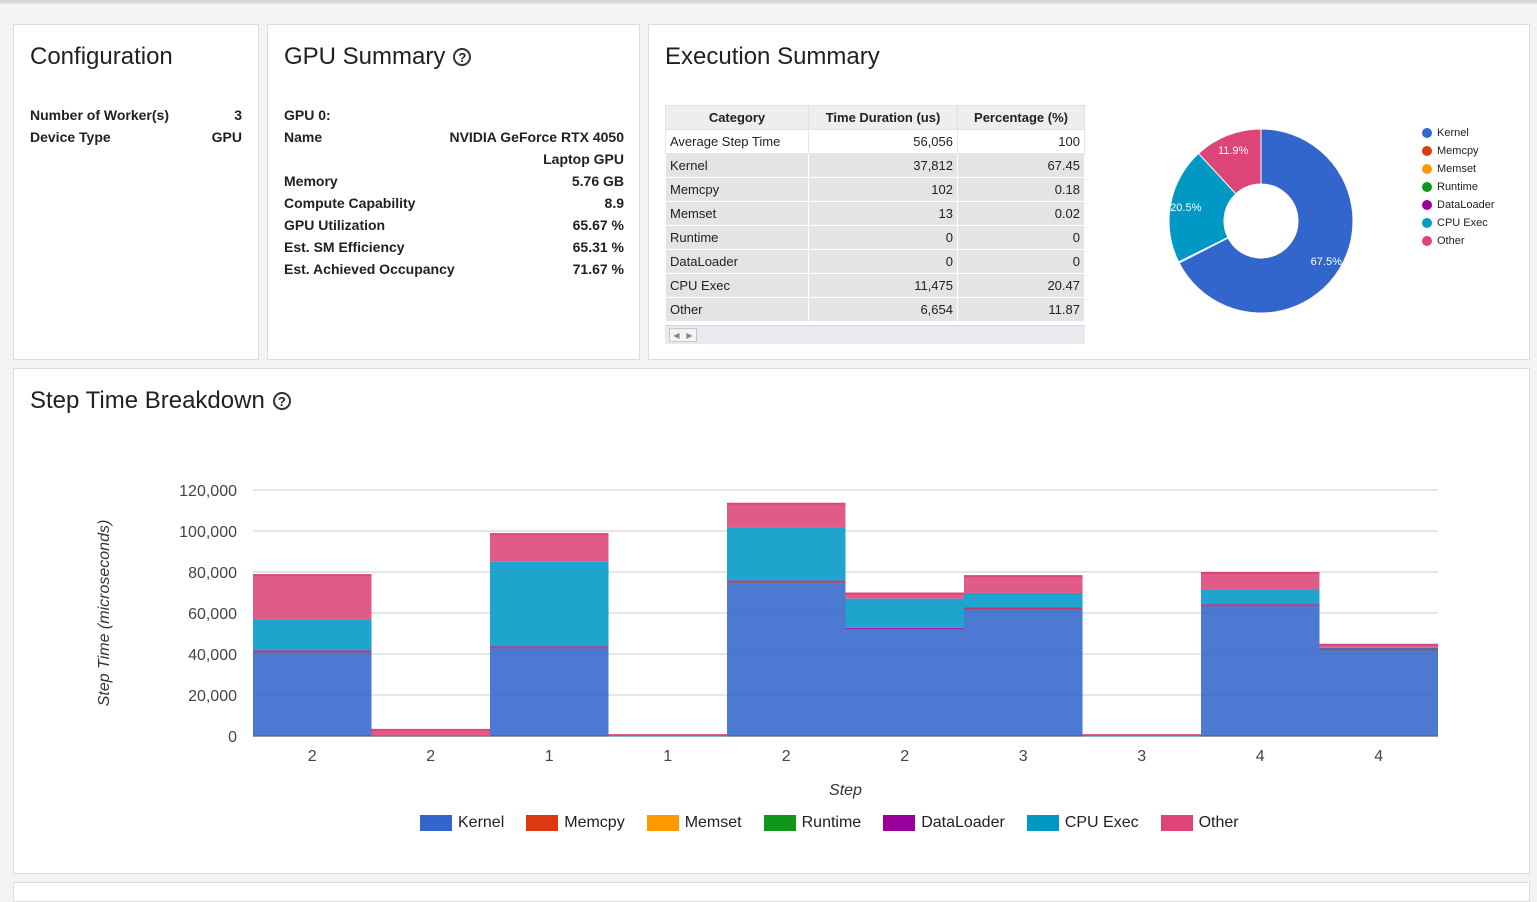 Image resolution: width=1537 pixels, height=902 pixels. I want to click on cell-percentage: 67.45, so click(1021, 165).